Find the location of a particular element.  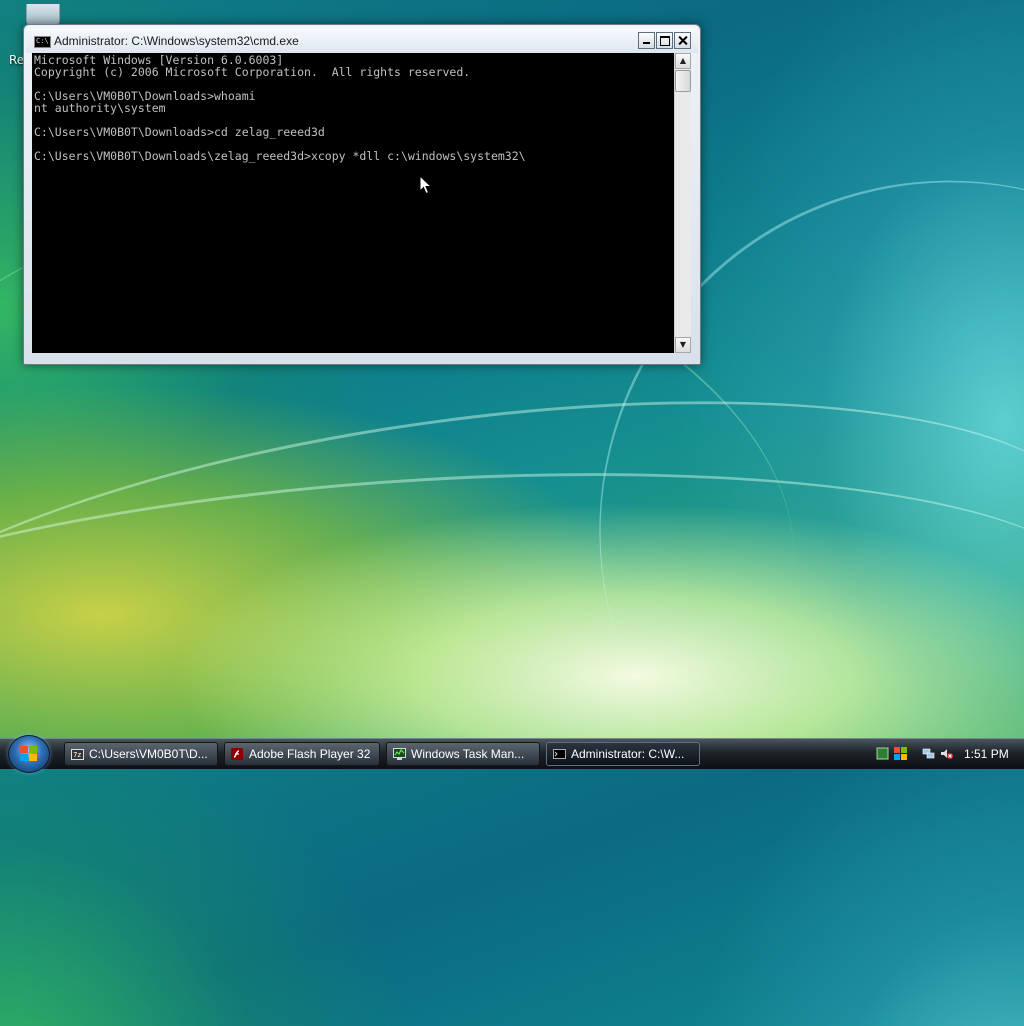

taskbar-button-flash-player: Adobe Flash Player 32 is located at coordinates (302, 754).